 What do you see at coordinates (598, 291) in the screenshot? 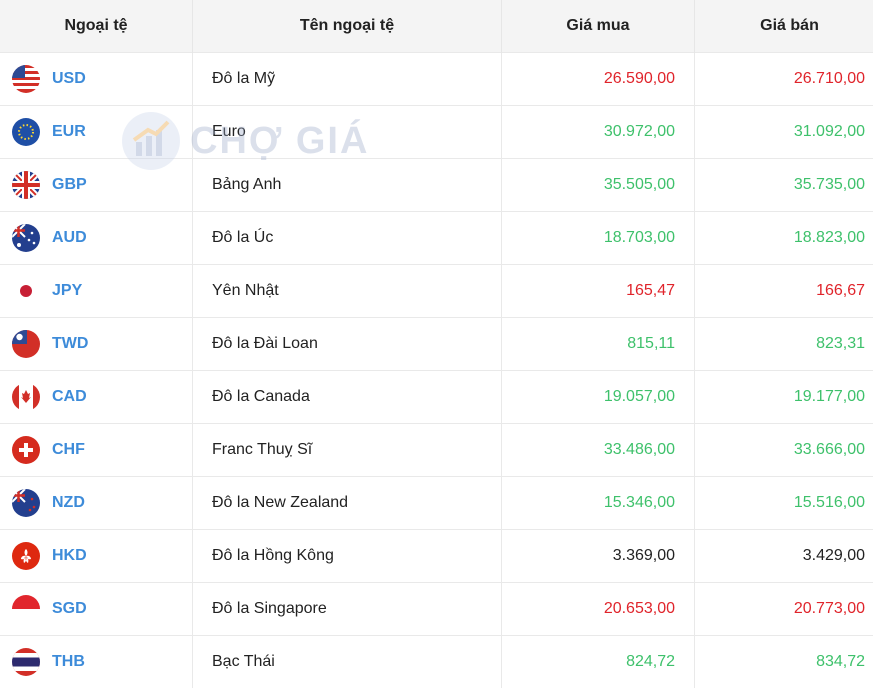
I see `buy-price: 165,47` at bounding box center [598, 291].